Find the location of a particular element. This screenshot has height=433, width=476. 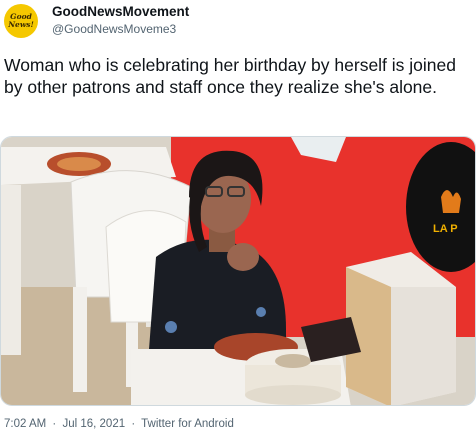

wall-sign-text: LA P is located at coordinates (445, 229).